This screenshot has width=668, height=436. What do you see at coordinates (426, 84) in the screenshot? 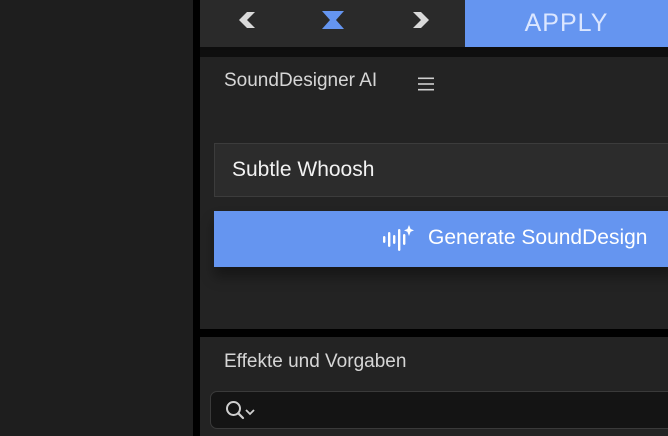
I see `hamburger-menu-icon` at bounding box center [426, 84].